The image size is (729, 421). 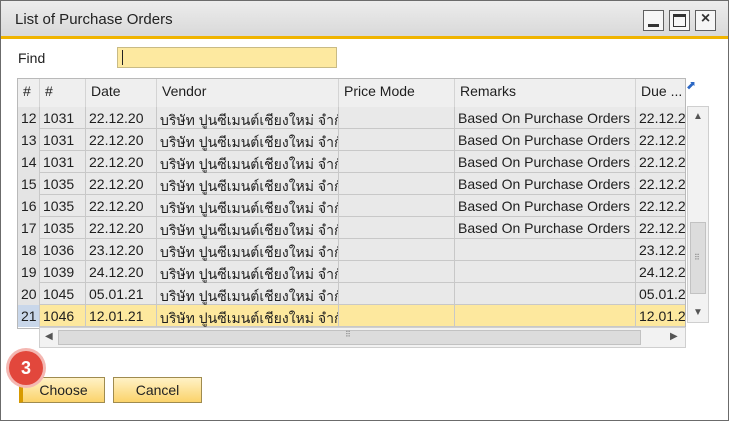 I want to click on maximize-icon, so click(x=679, y=20).